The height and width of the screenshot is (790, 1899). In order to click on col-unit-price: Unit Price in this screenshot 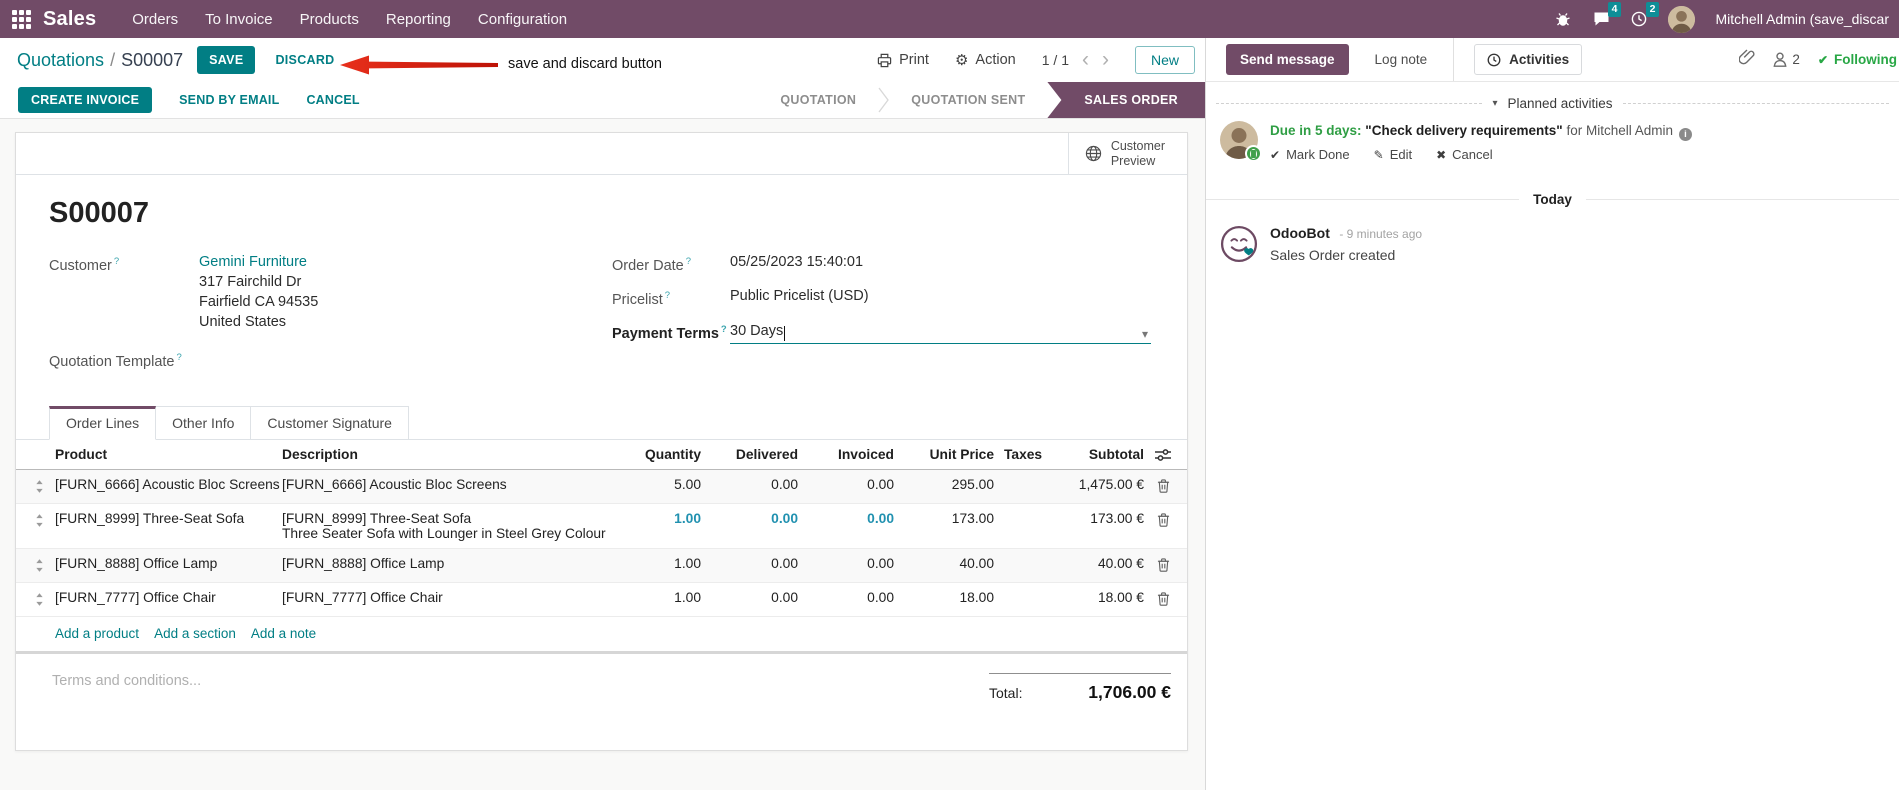, I will do `click(944, 454)`.